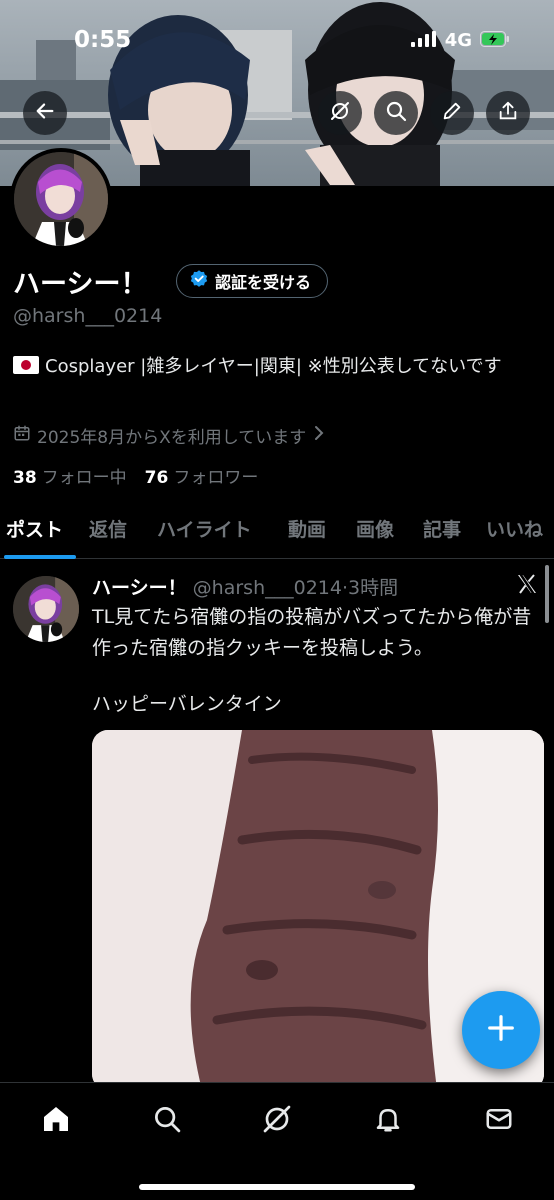 This screenshot has height=1200, width=554. I want to click on bell-icon, so click(388, 1121).